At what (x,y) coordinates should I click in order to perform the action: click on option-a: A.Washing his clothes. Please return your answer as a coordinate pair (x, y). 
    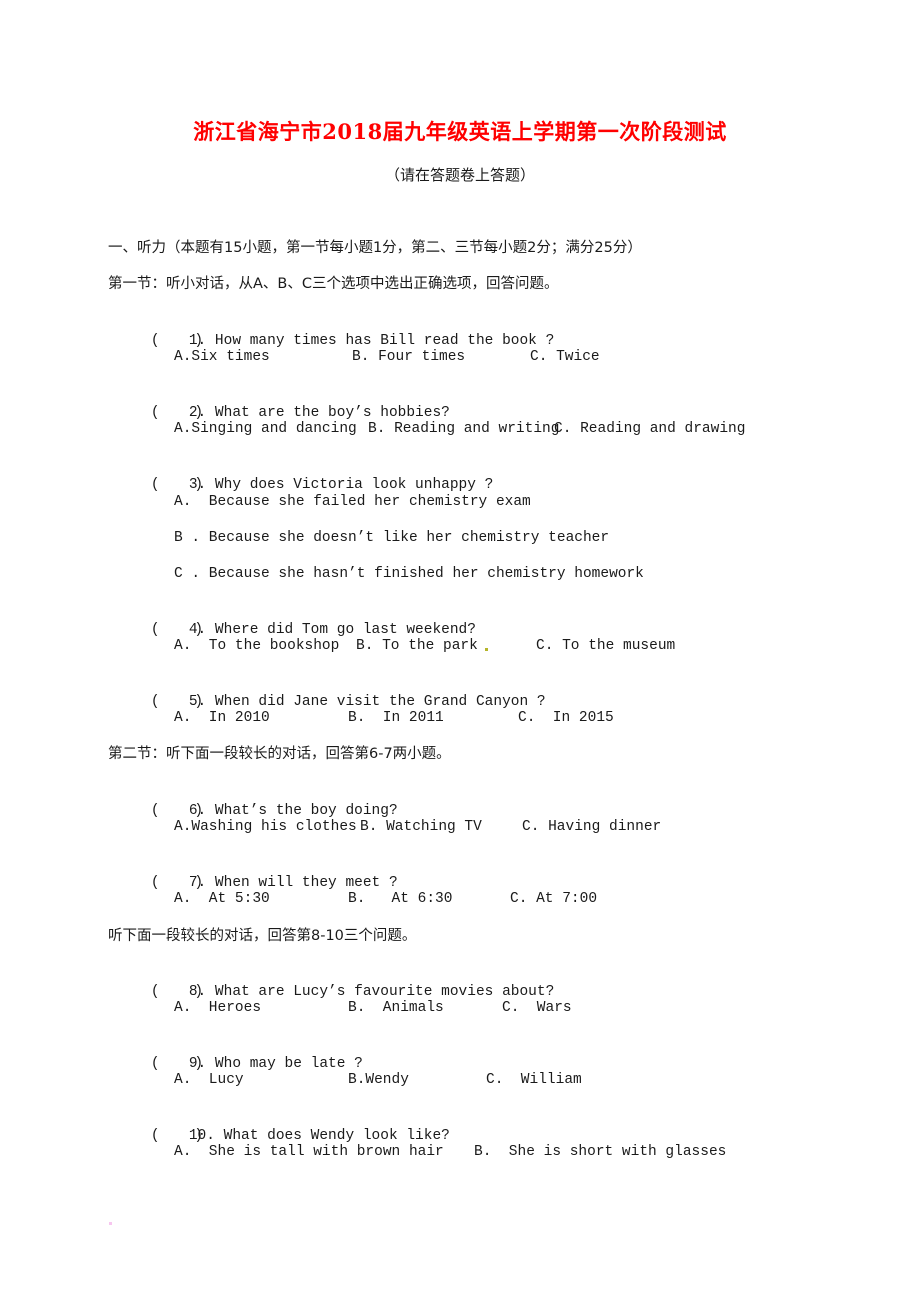
    Looking at the image, I should click on (265, 827).